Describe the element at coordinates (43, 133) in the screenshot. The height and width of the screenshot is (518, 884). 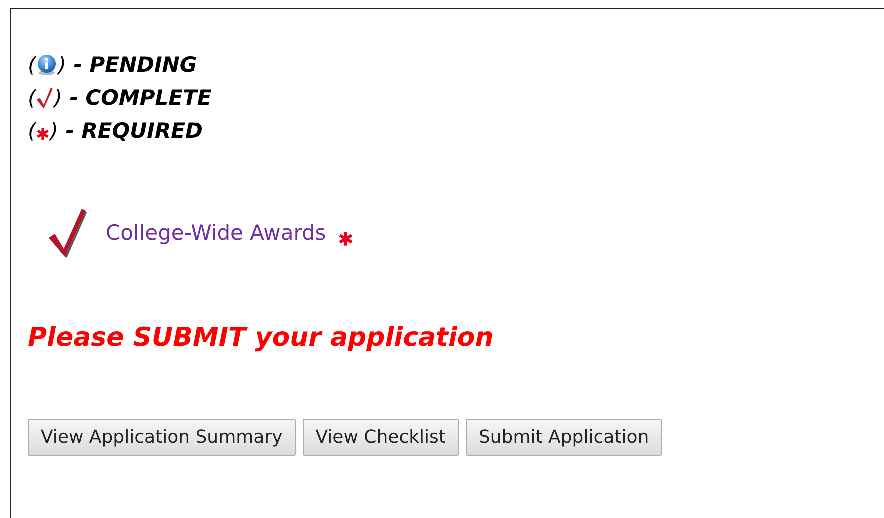
I see `asterisk-icon` at that location.